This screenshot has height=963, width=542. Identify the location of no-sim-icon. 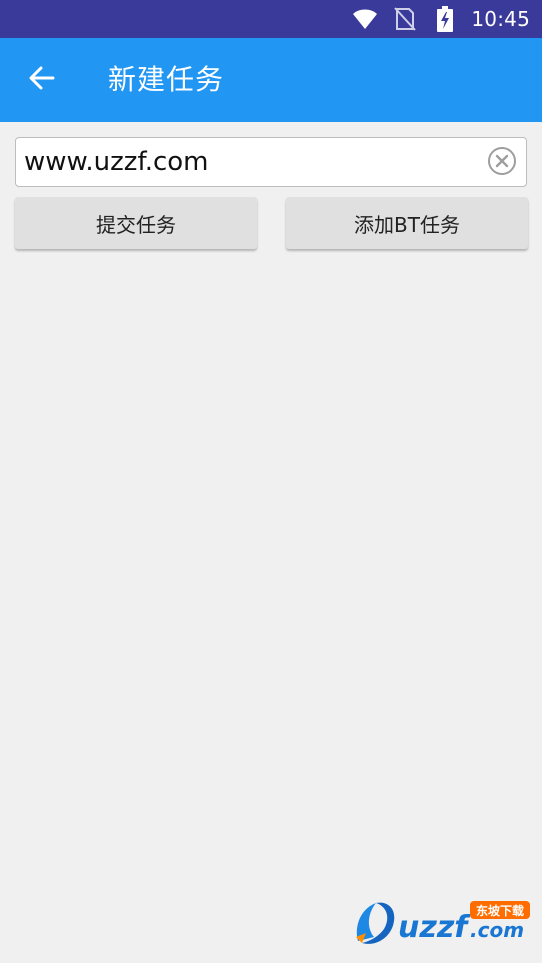
(405, 19).